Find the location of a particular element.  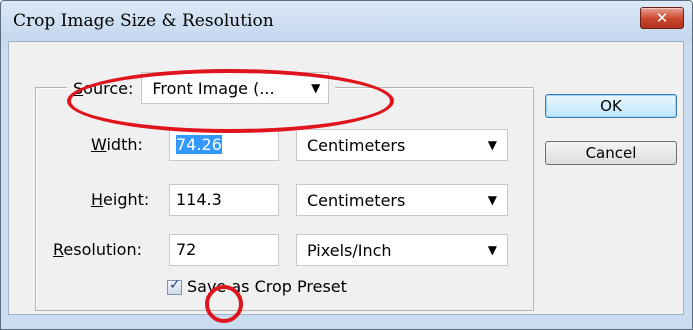

resolution-label: Resolution: is located at coordinates (97, 249).